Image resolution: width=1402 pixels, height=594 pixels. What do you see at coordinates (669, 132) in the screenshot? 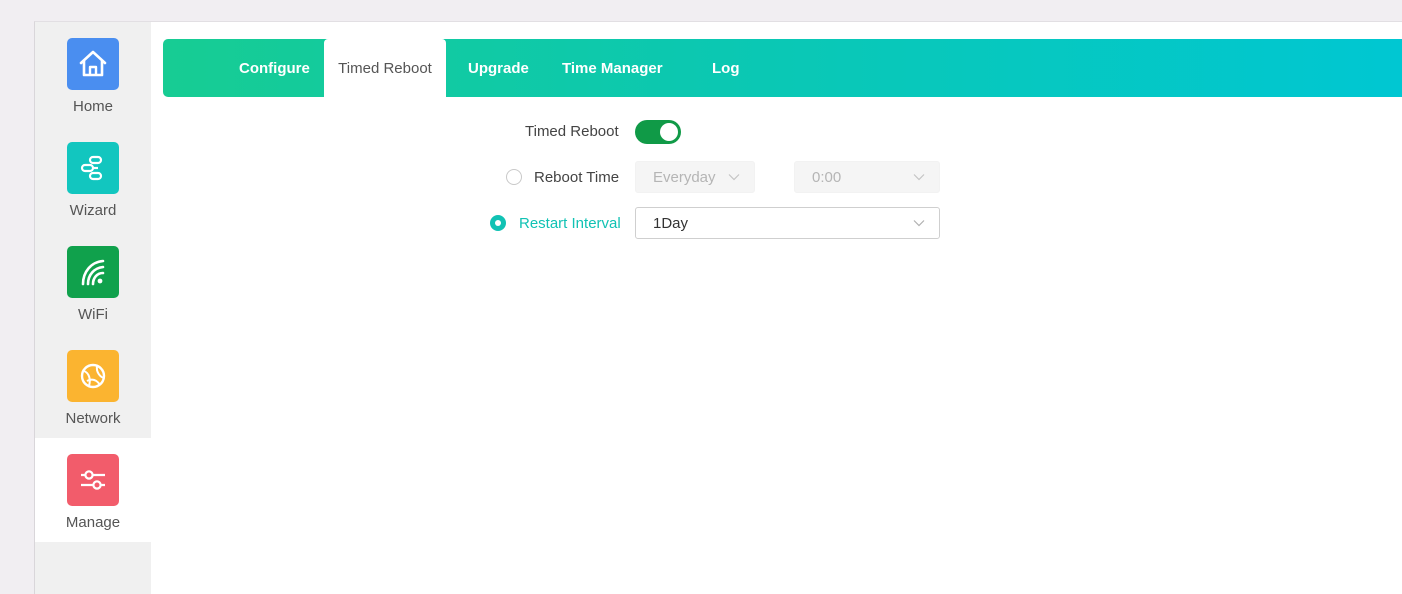
I see `toggle-knob` at bounding box center [669, 132].